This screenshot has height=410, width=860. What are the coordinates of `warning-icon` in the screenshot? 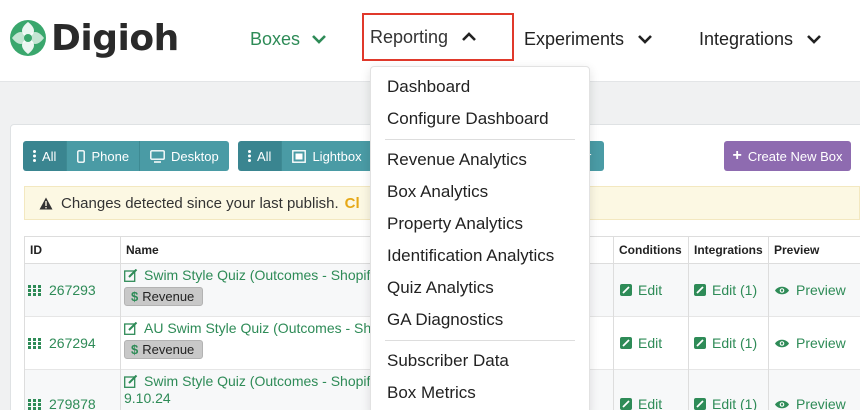 It's located at (46, 203).